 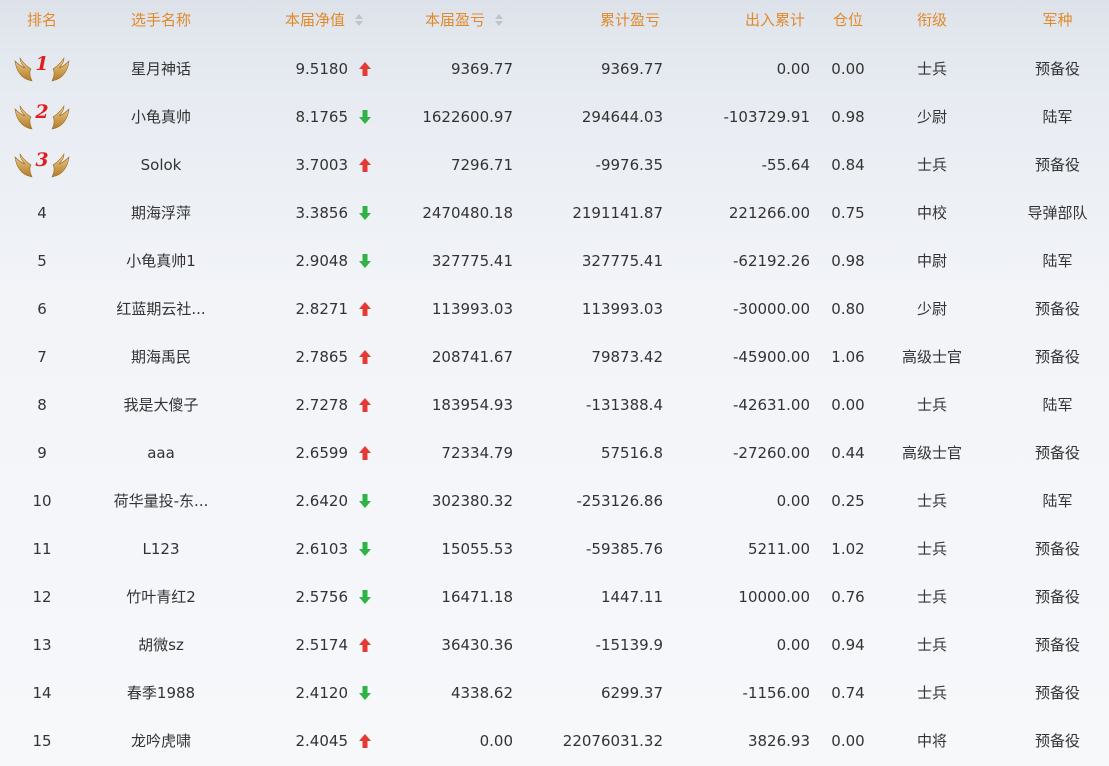 I want to click on rank-cell: 4, so click(x=42, y=213).